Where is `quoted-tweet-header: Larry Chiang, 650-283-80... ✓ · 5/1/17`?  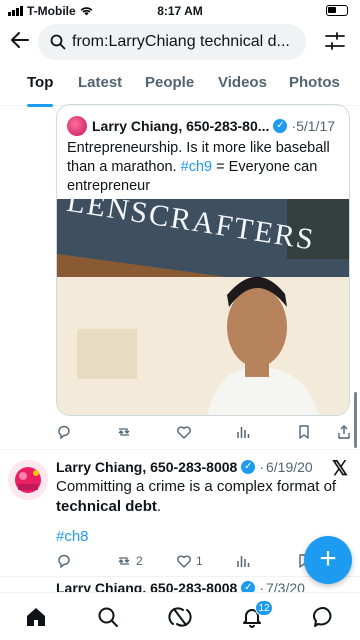
quoted-tweet-header: Larry Chiang, 650-283-80... ✓ · 5/1/17 is located at coordinates (207, 126).